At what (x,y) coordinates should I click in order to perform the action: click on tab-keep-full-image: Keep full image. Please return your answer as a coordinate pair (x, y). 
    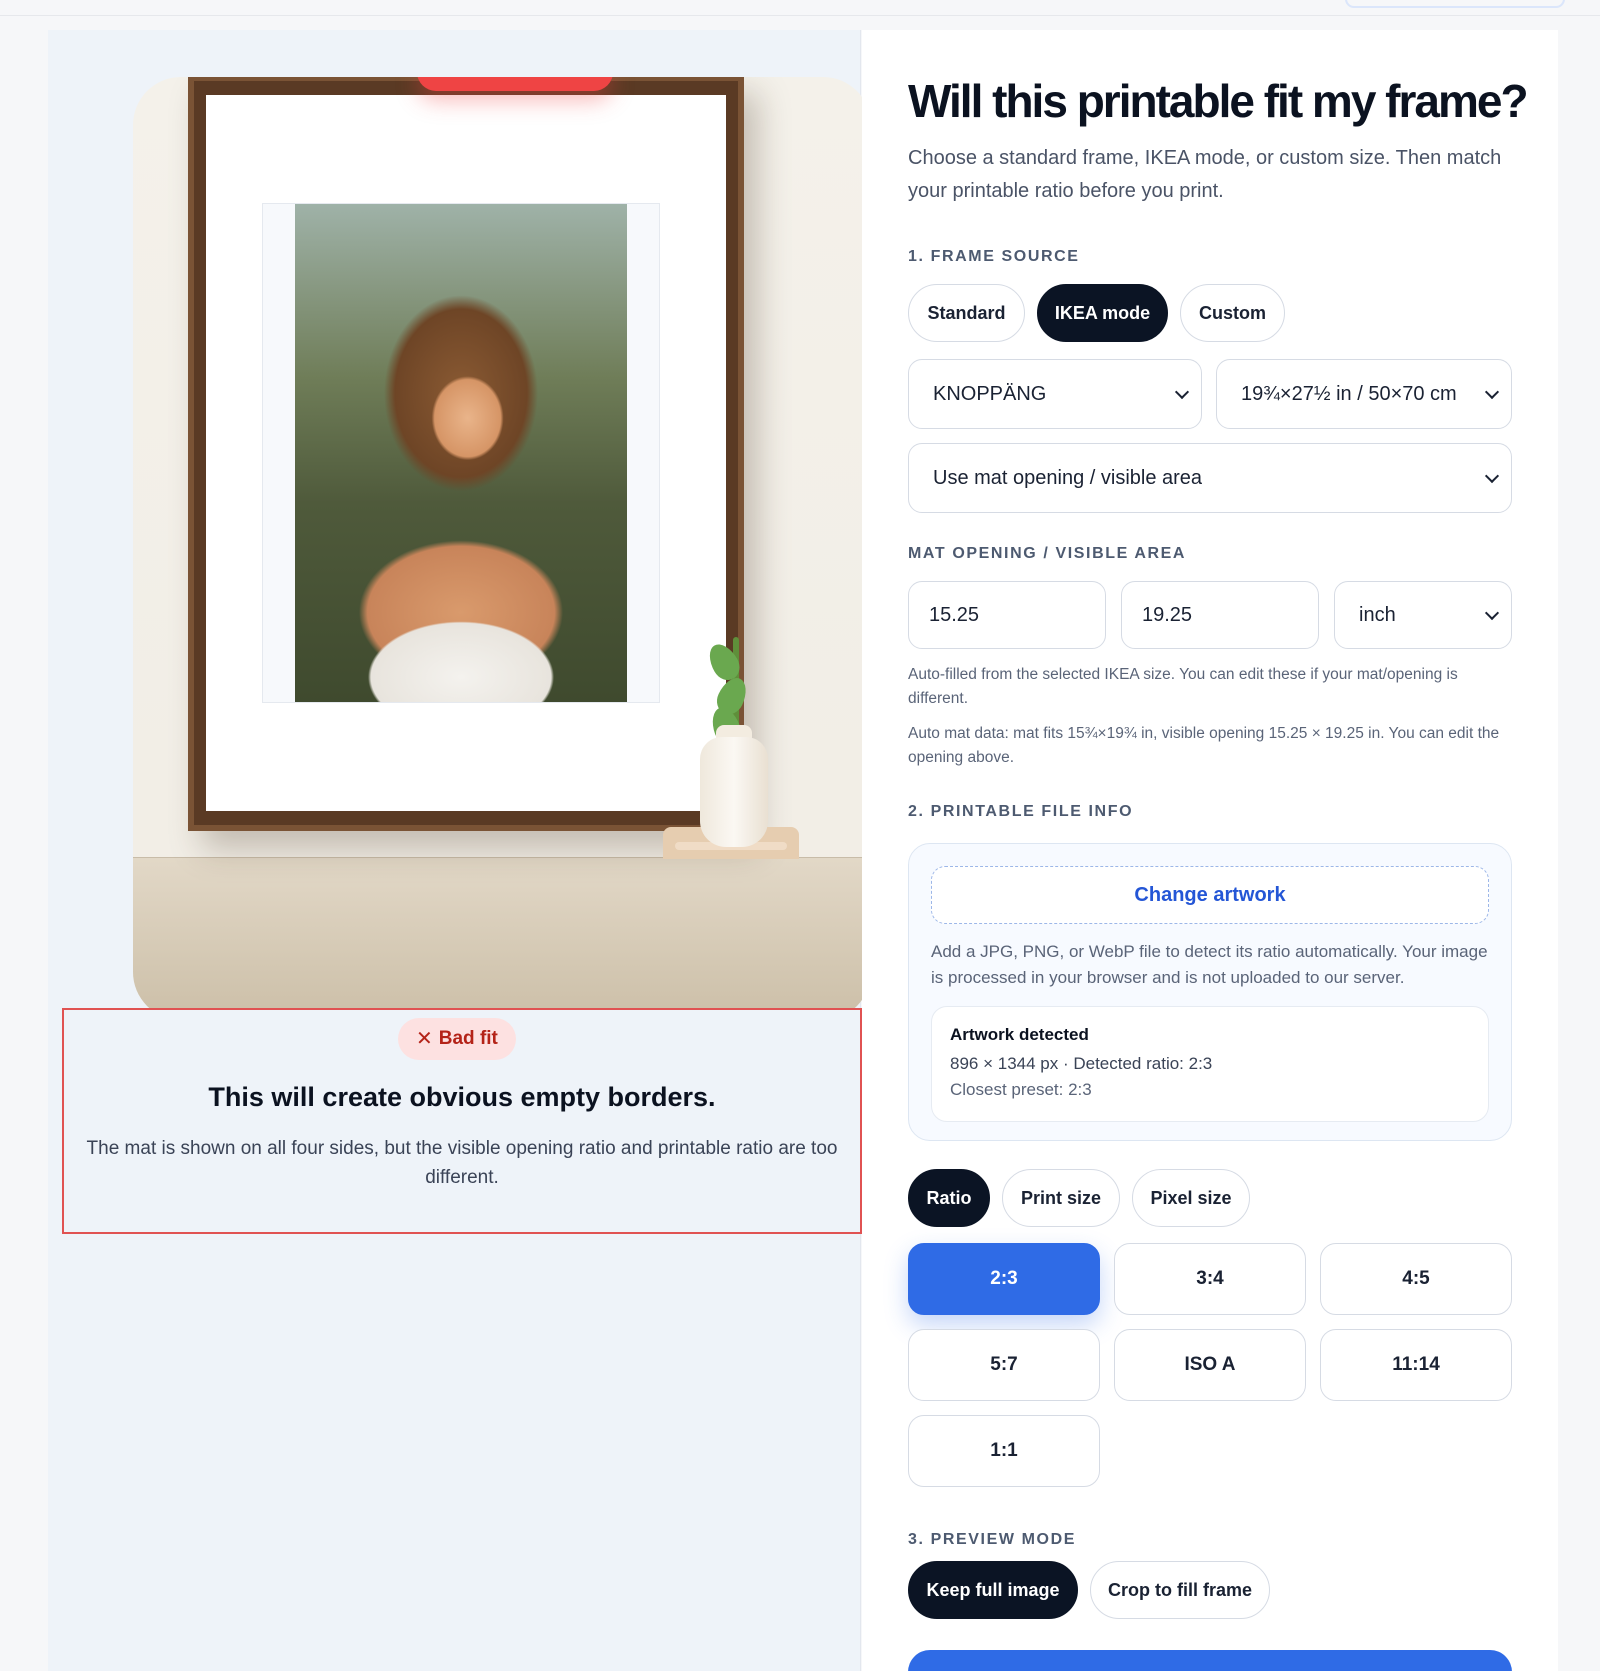
    Looking at the image, I should click on (993, 1590).